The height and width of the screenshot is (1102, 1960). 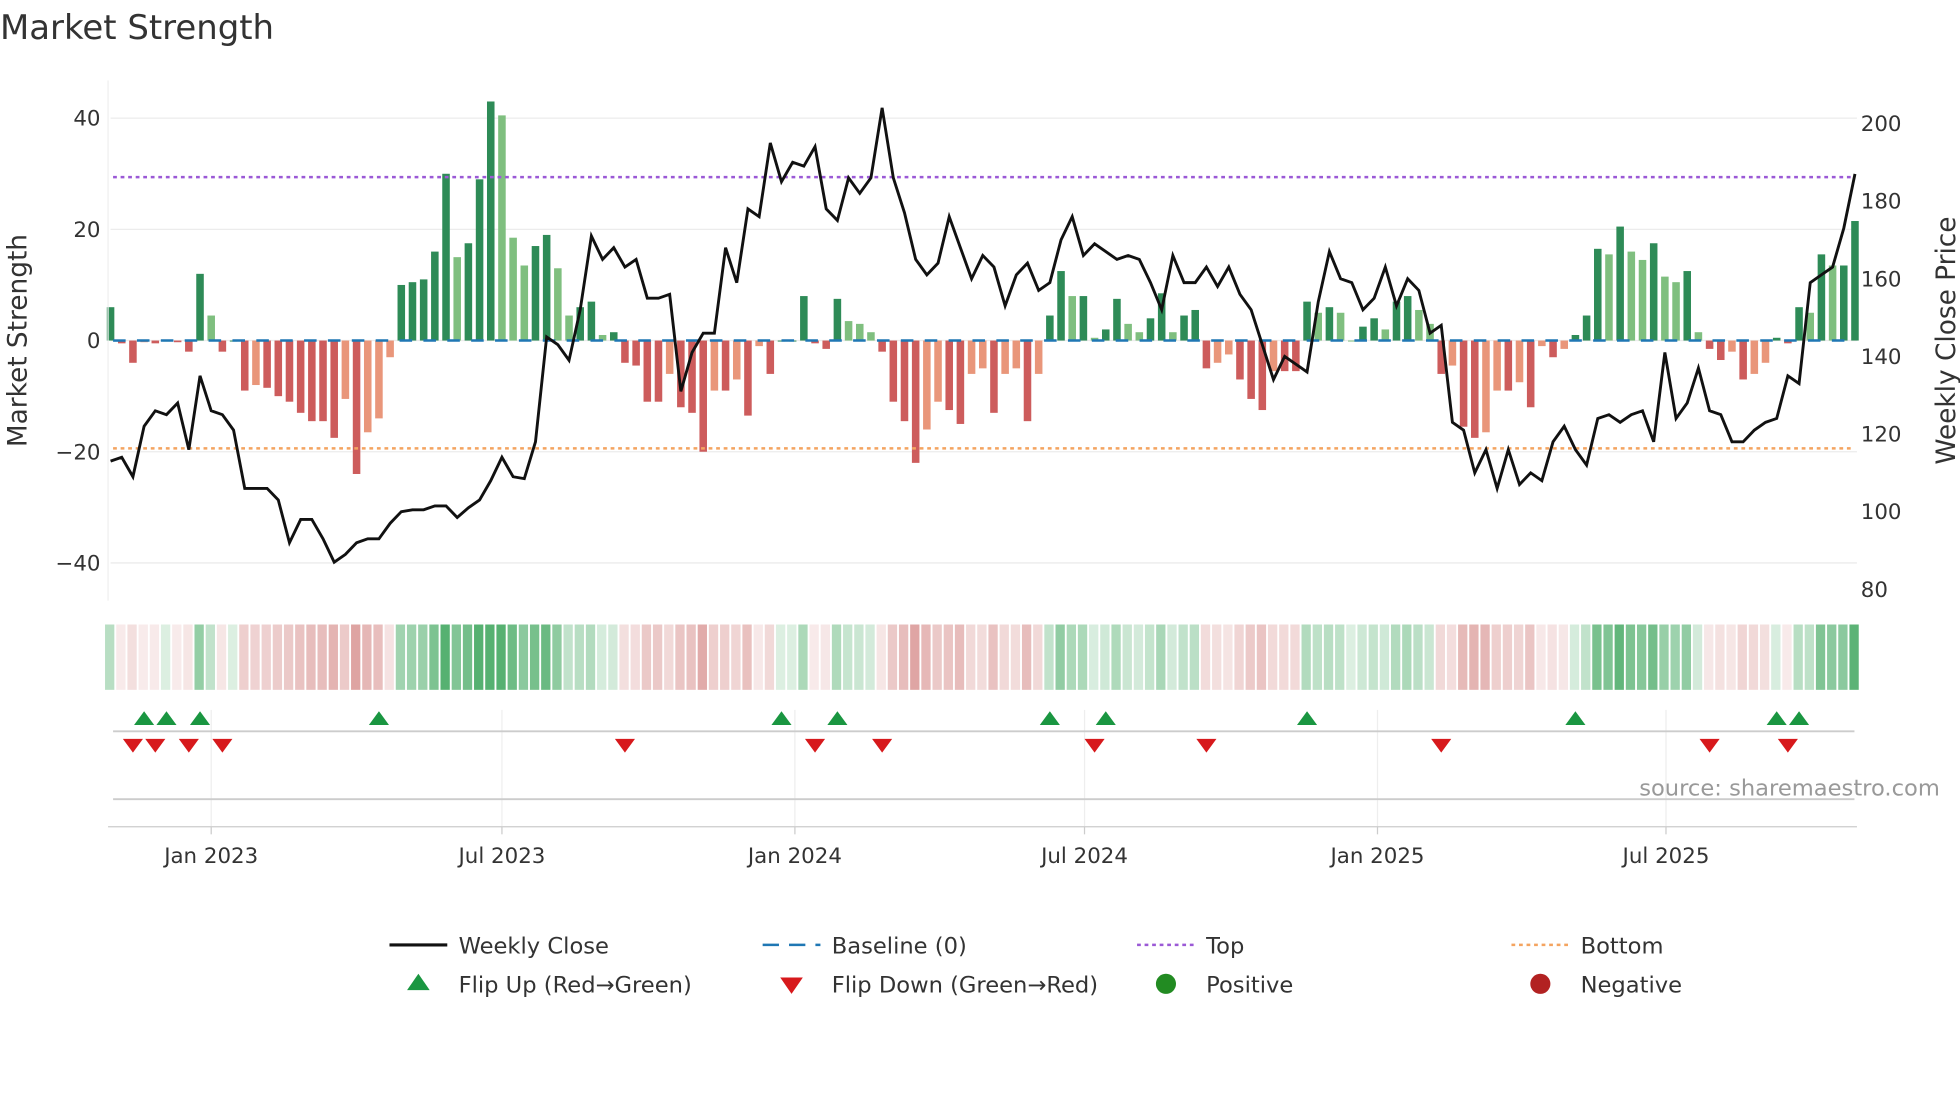 What do you see at coordinates (1083, 856) in the screenshot?
I see `x-tick-label: Jul 2024` at bounding box center [1083, 856].